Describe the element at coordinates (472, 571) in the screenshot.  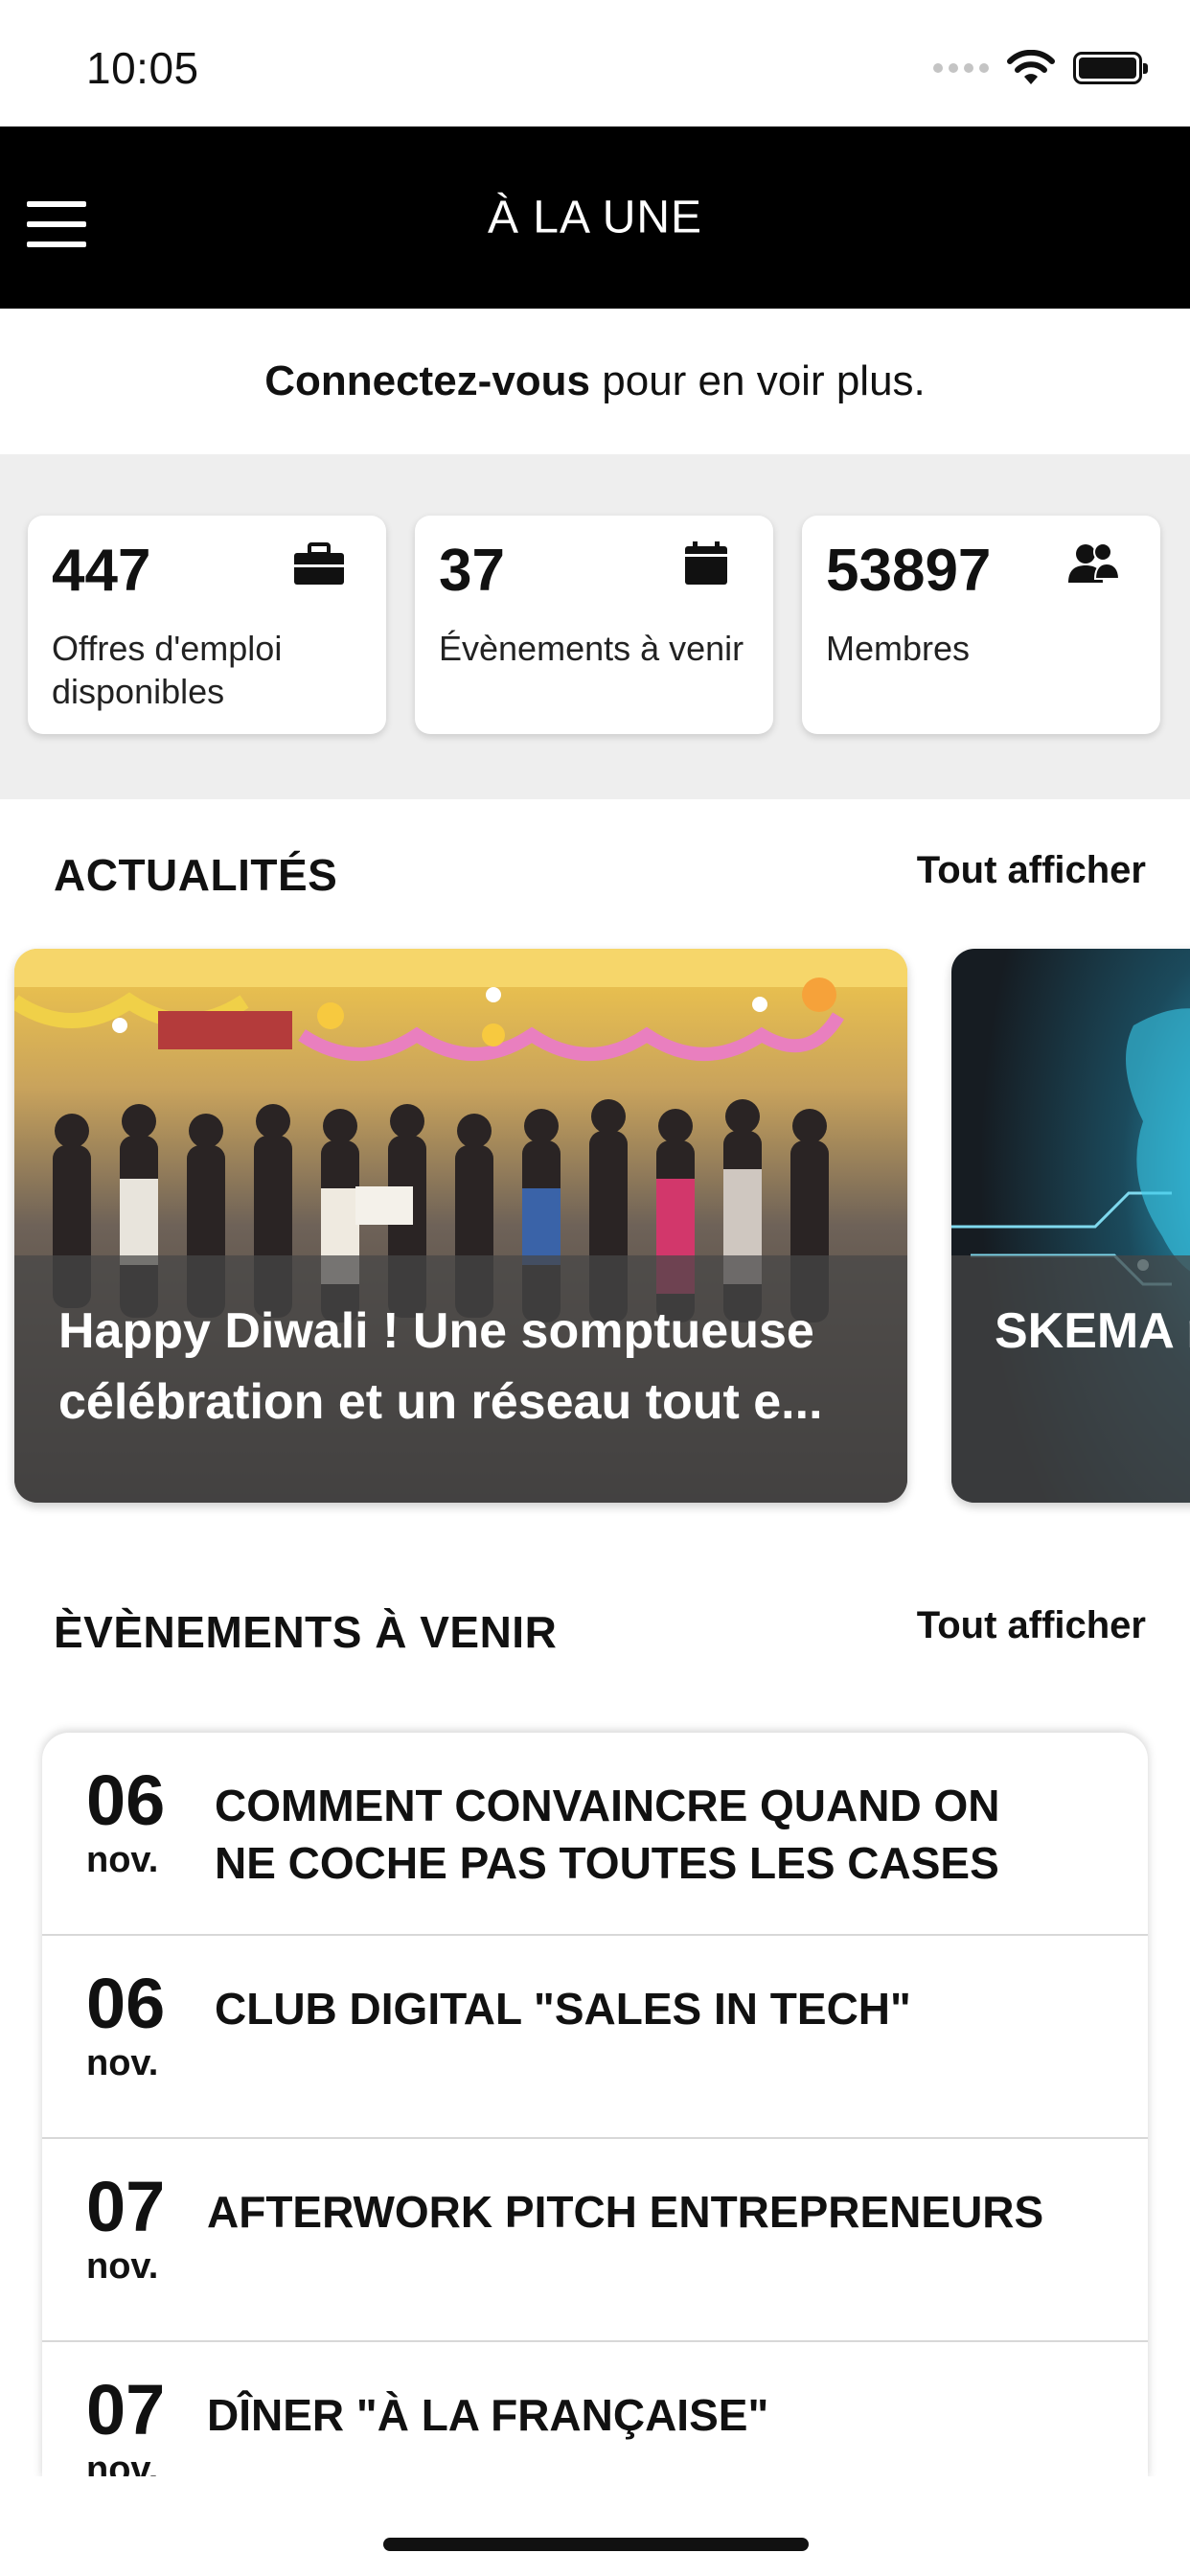
I see `stat-value: 37` at that location.